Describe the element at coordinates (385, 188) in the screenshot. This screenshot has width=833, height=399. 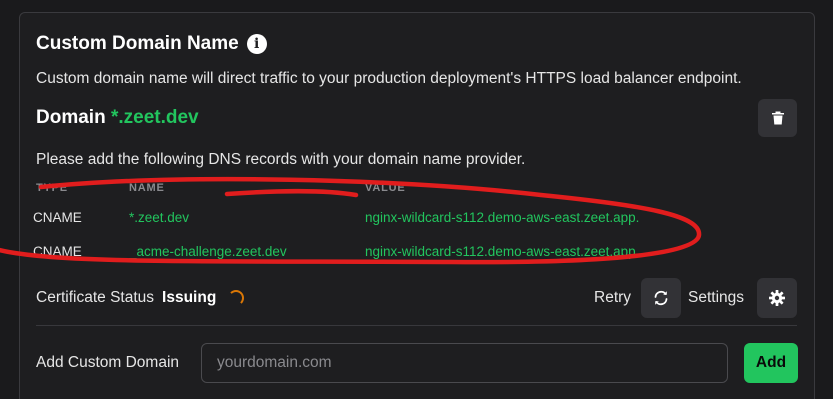
I see `column-header-value: VALUE` at that location.